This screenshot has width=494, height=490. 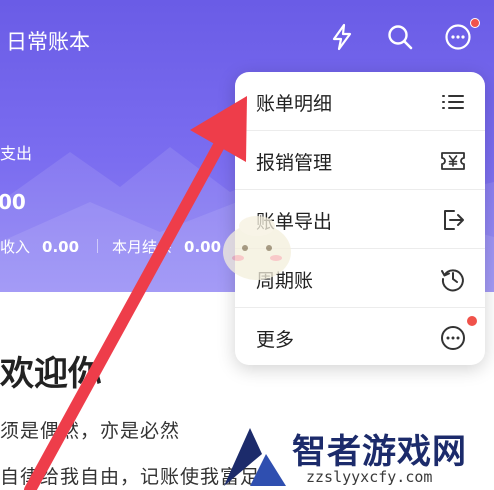 What do you see at coordinates (360, 160) in the screenshot?
I see `menu-item-reimbursement: 报销管理` at bounding box center [360, 160].